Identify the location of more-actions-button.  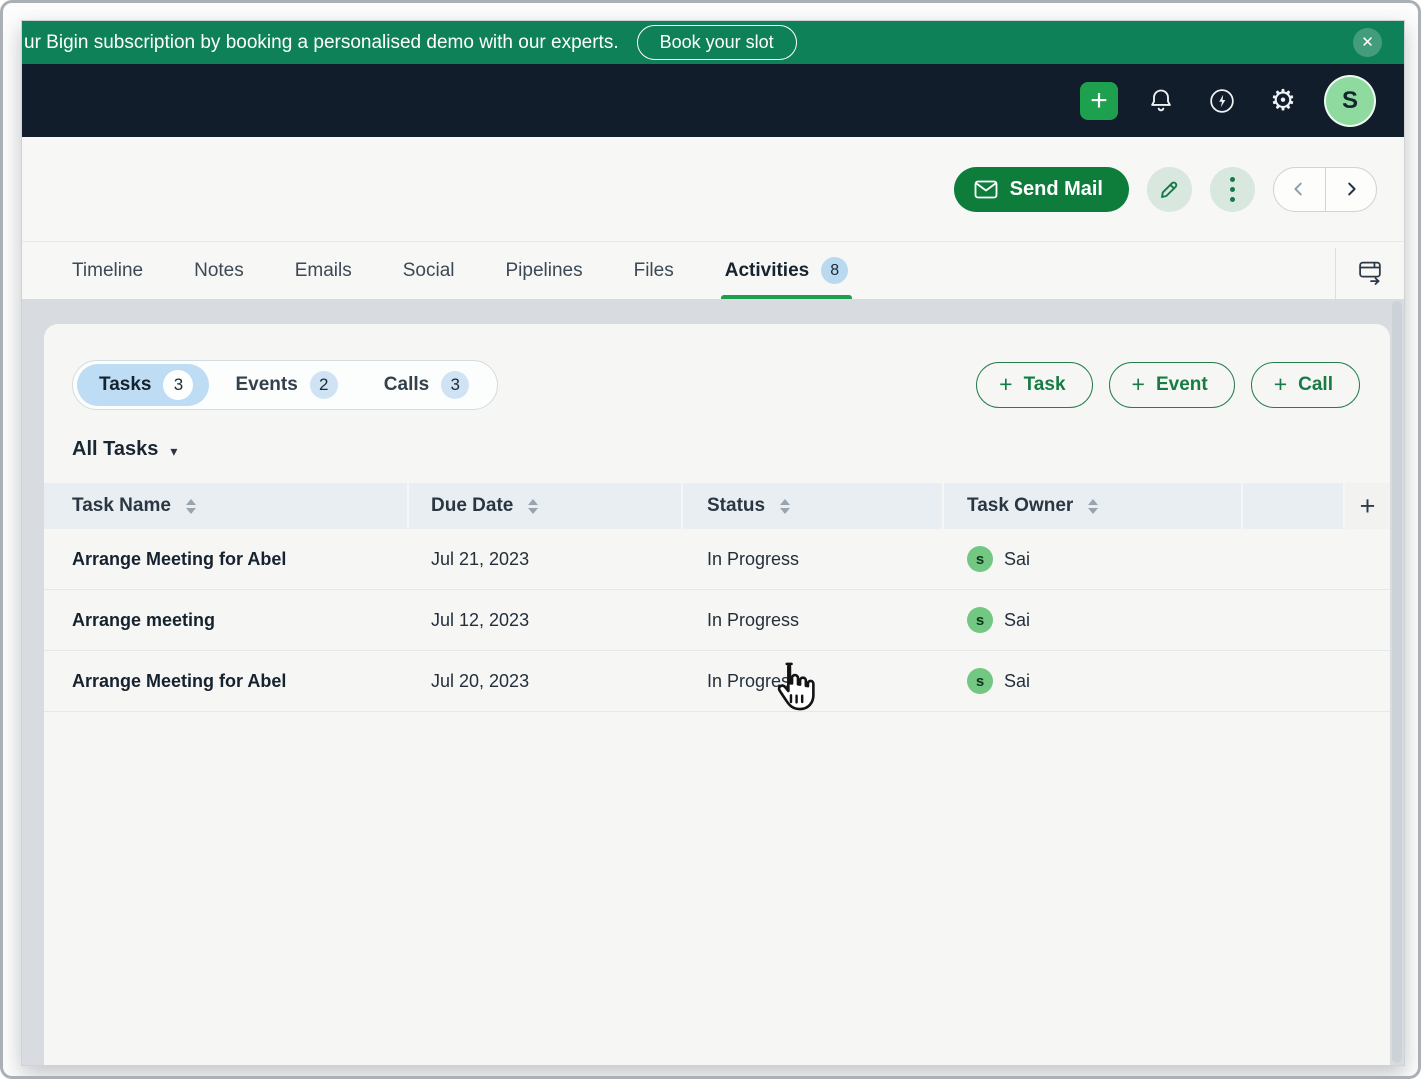
(1232, 189).